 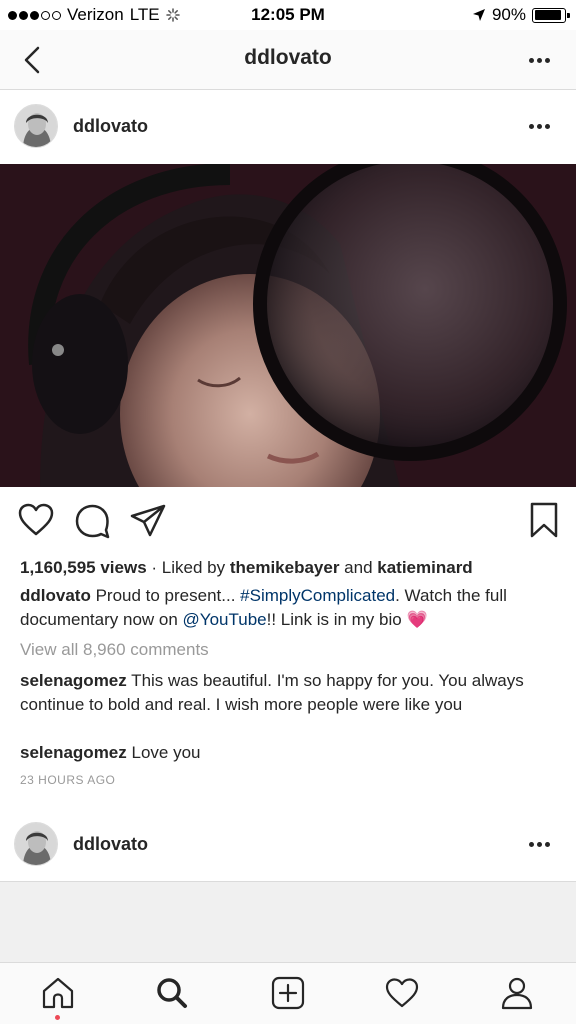 I want to click on liked-prefix: · Liked by, so click(x=188, y=567).